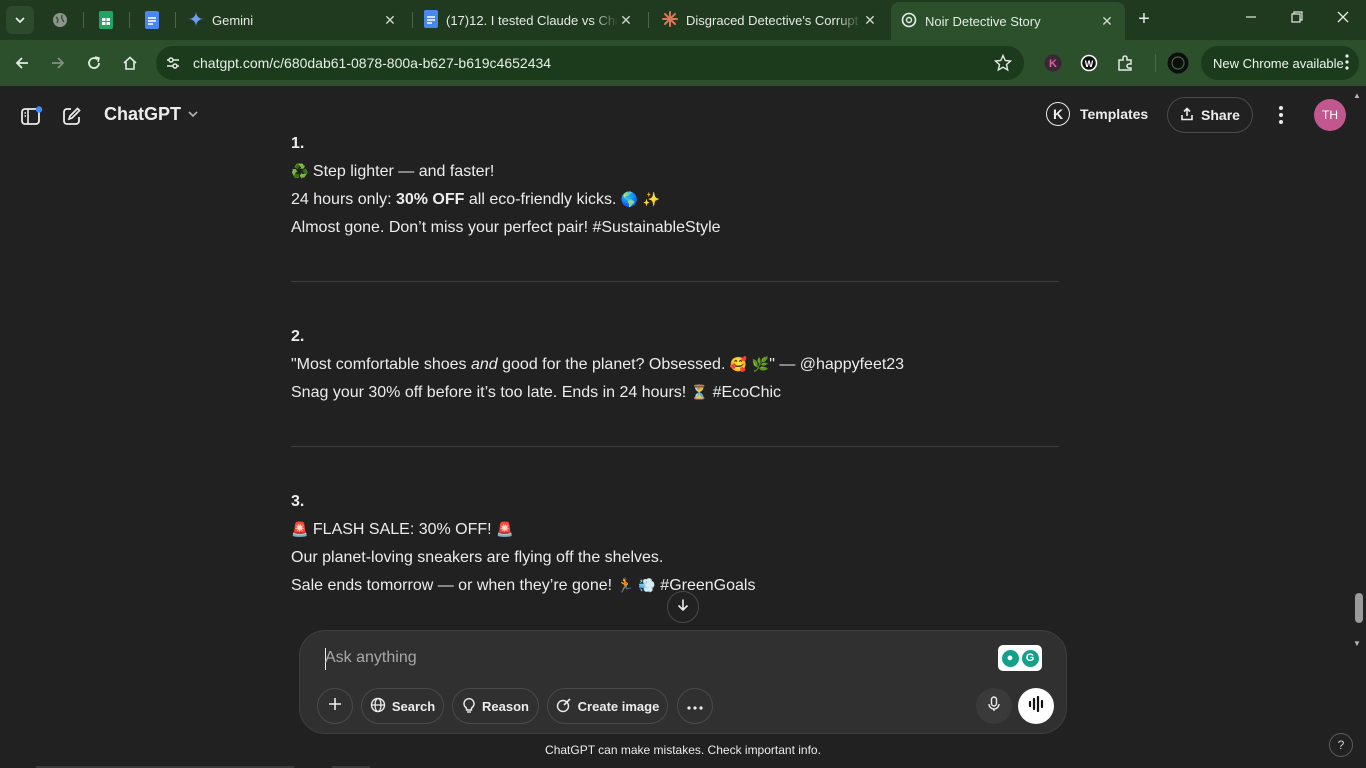  I want to click on chrome-menu-icon, so click(1347, 63).